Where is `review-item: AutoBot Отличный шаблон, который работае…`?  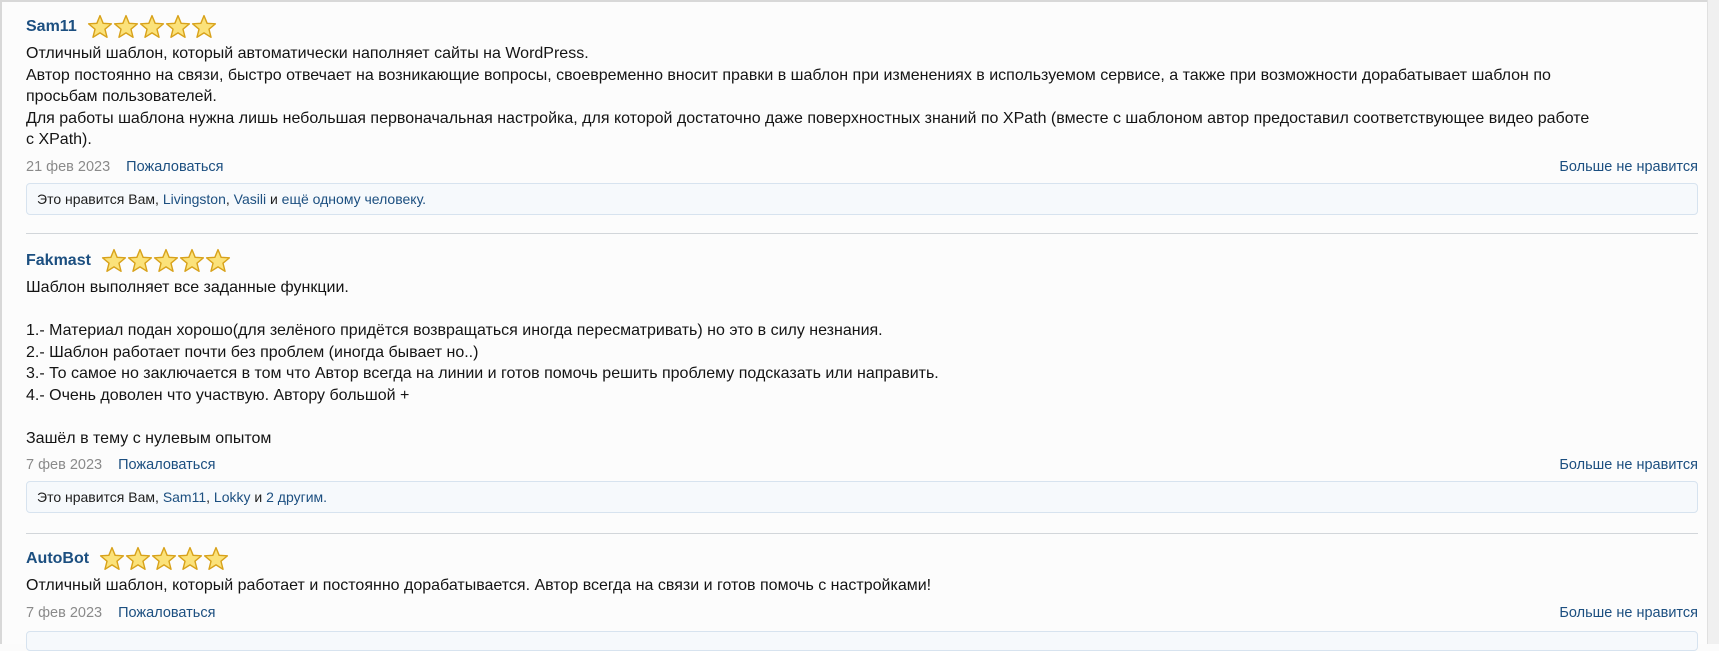 review-item: AutoBot Отличный шаблон, который работае… is located at coordinates (862, 585).